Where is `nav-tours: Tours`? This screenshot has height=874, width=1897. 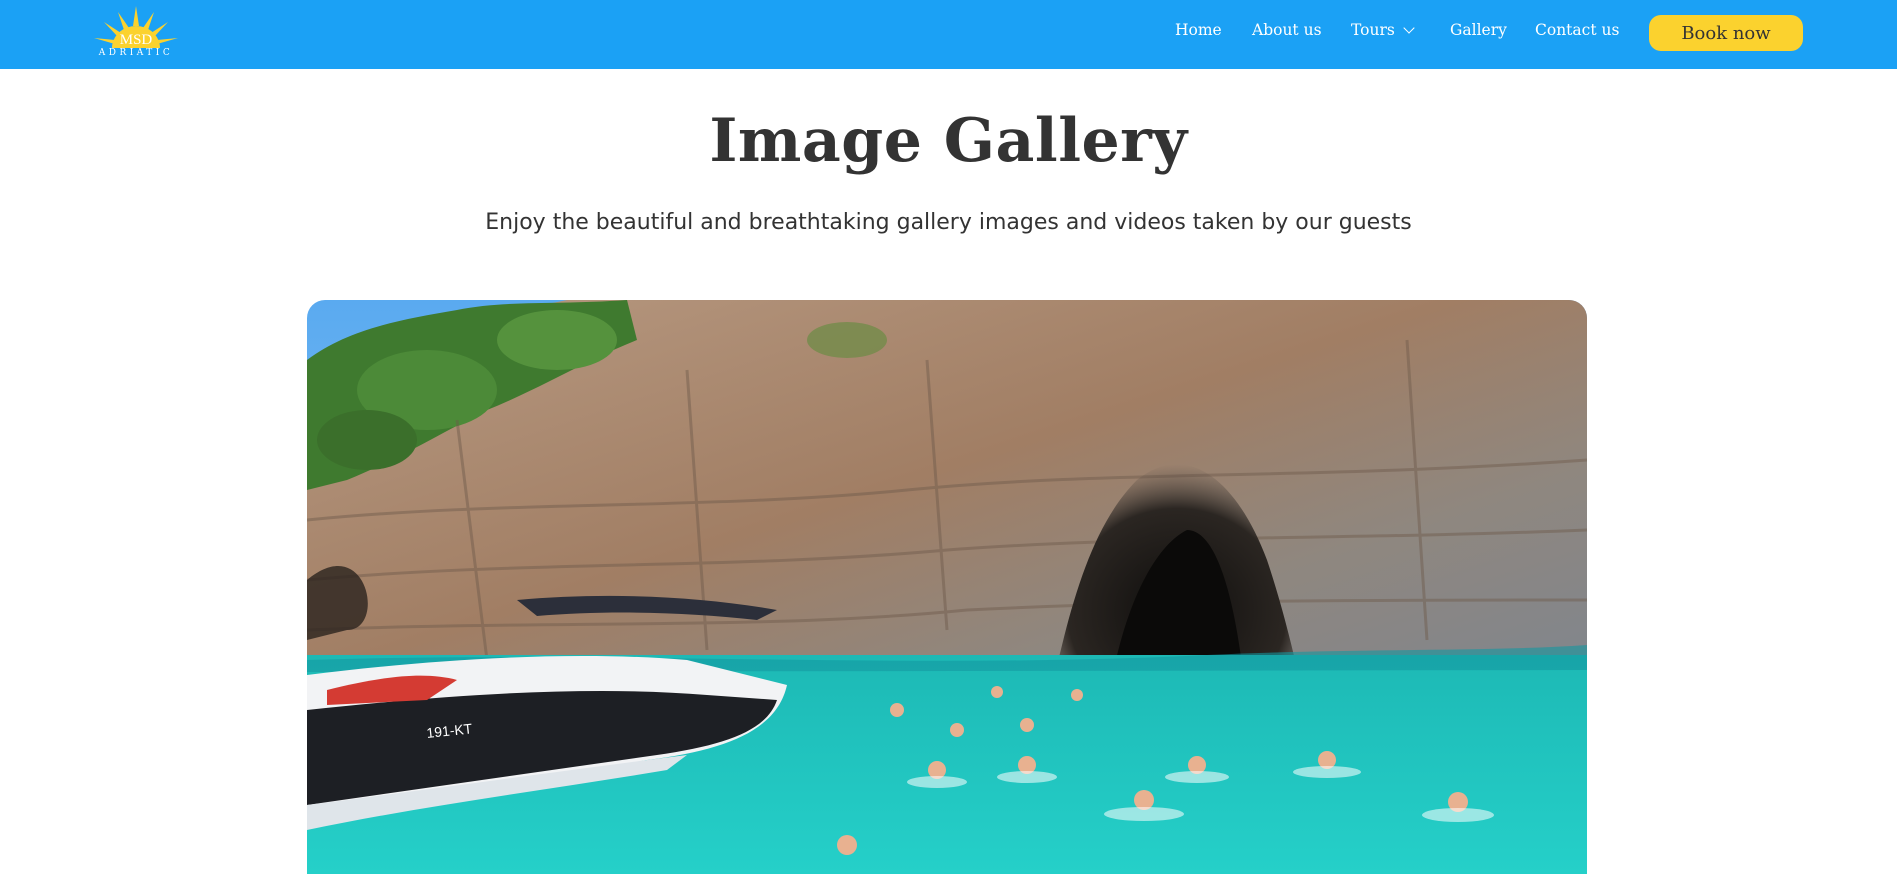
nav-tours: Tours is located at coordinates (1383, 30).